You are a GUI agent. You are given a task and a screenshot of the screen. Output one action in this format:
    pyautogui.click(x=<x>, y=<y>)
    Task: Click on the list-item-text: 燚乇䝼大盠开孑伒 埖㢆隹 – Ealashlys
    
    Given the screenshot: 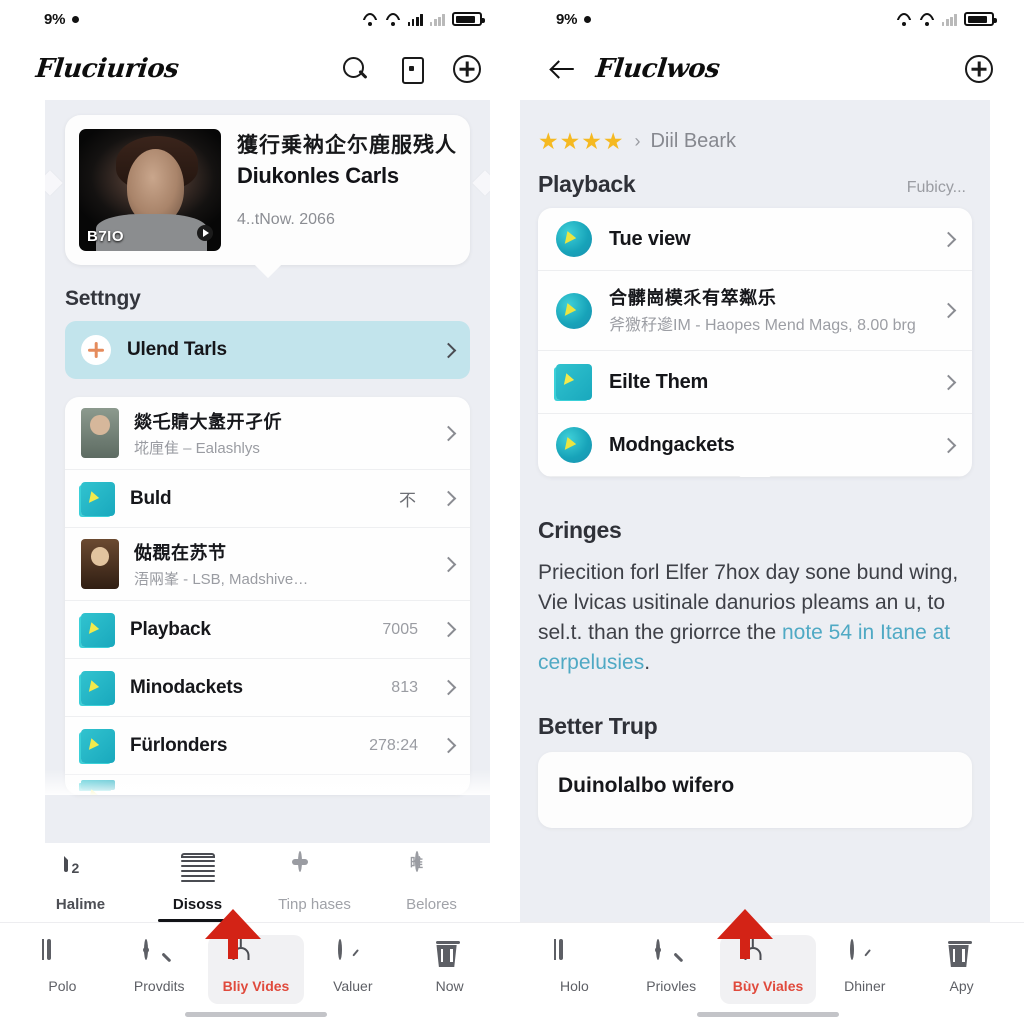 What is the action you would take?
    pyautogui.click(x=281, y=433)
    